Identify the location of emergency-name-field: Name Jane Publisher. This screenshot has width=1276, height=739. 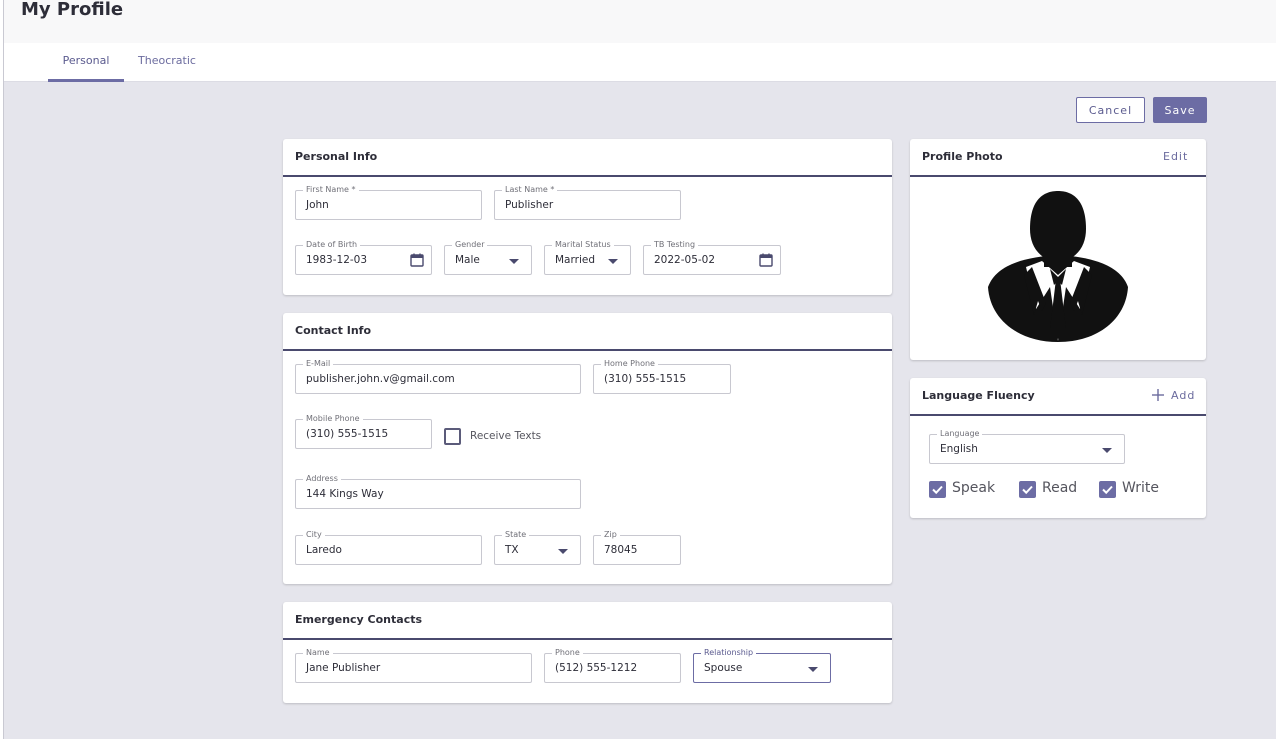
(413, 665).